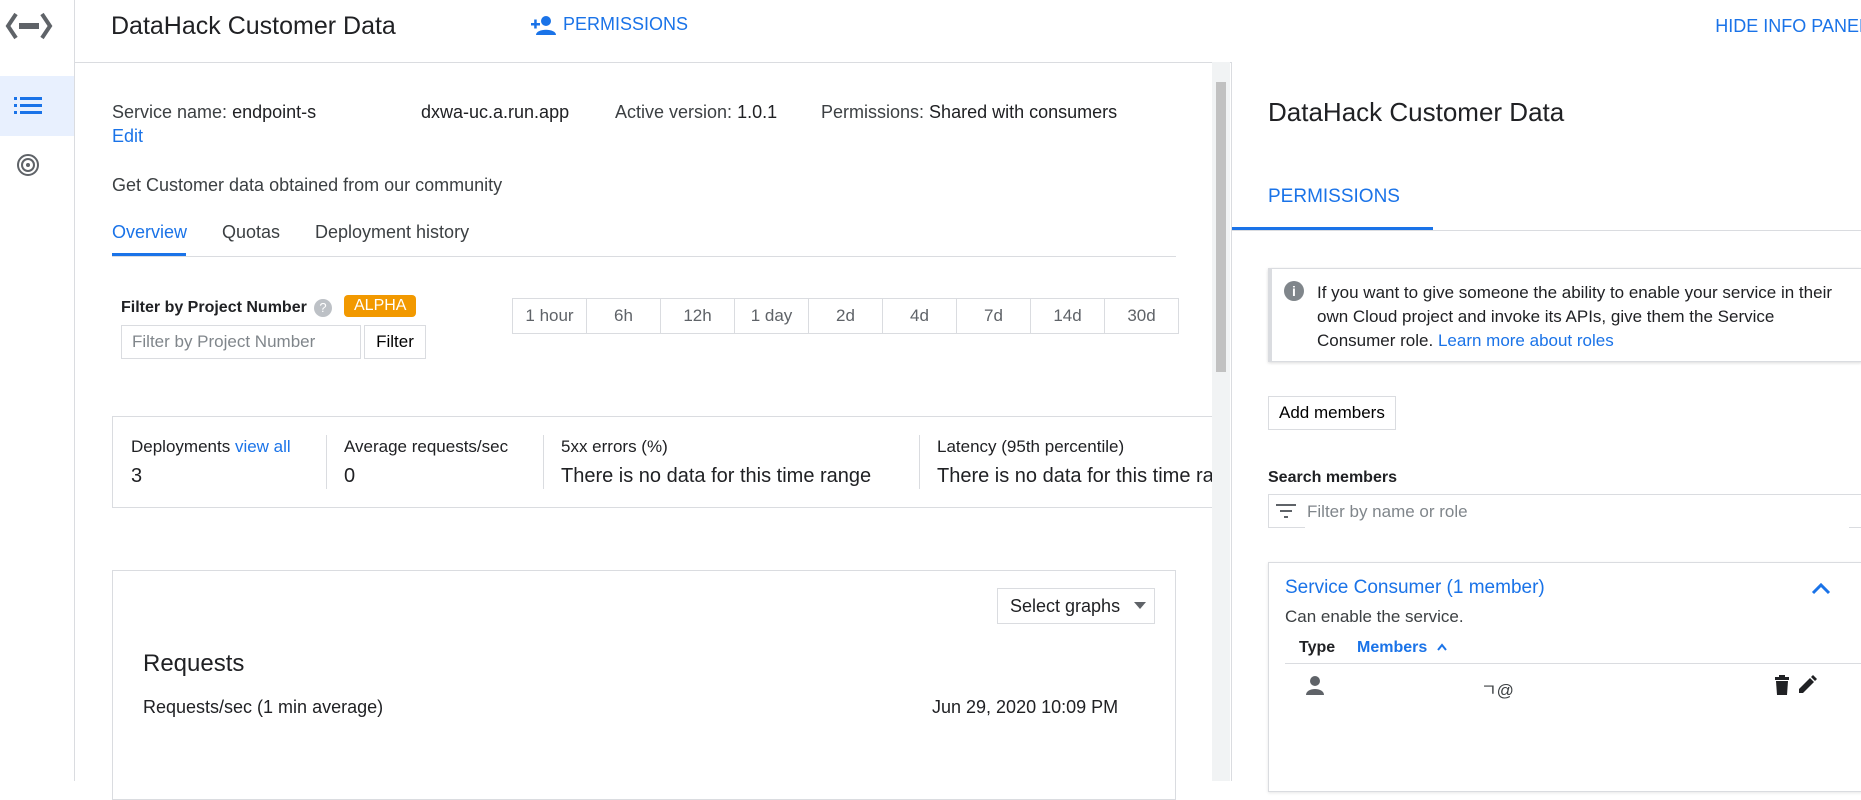  I want to click on endpoints-logo-icon, so click(29, 26).